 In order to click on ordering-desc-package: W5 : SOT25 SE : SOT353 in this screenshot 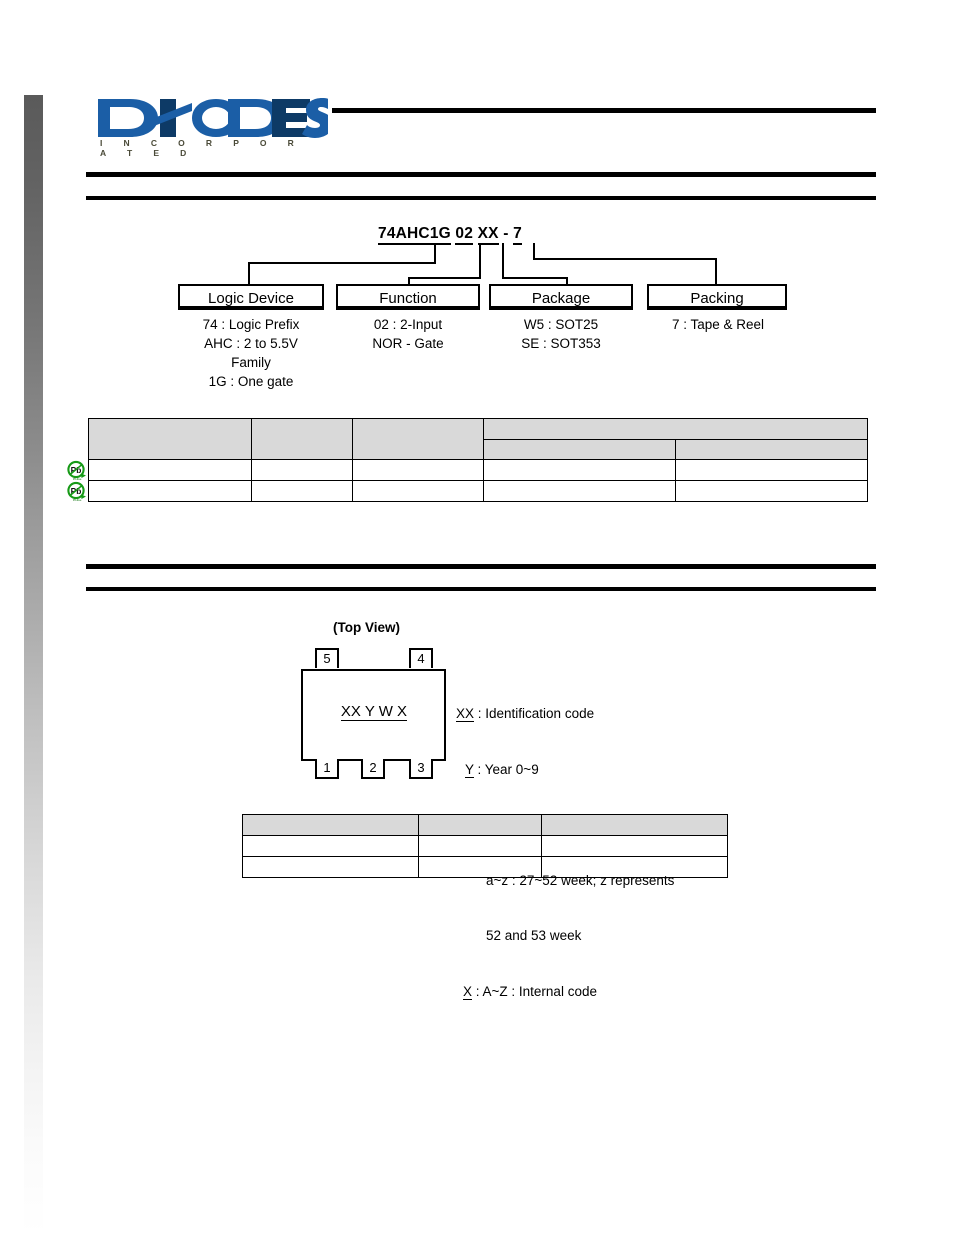, I will do `click(561, 334)`.